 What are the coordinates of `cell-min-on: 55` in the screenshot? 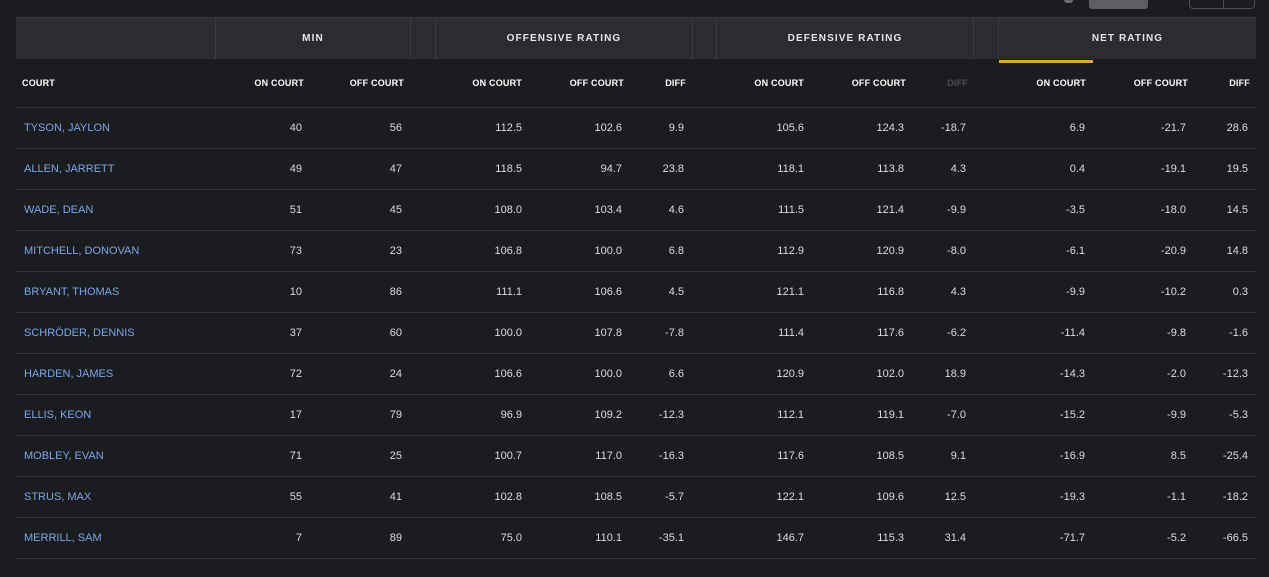 It's located at (295, 497).